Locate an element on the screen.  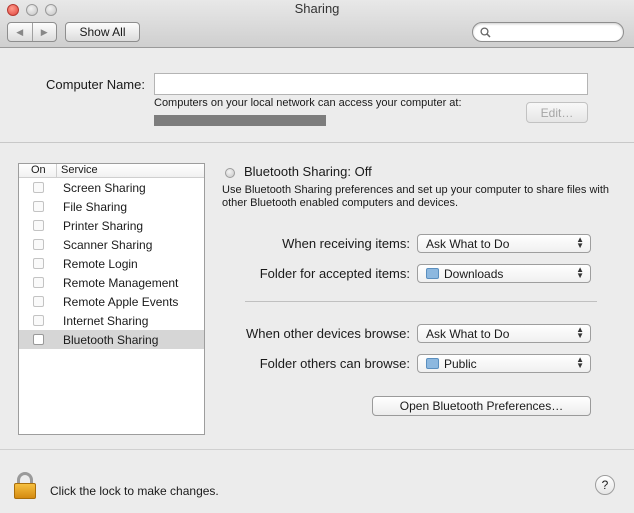
receiving-items-popup: Ask What to Do ▲ ▼ is located at coordinates (504, 243).